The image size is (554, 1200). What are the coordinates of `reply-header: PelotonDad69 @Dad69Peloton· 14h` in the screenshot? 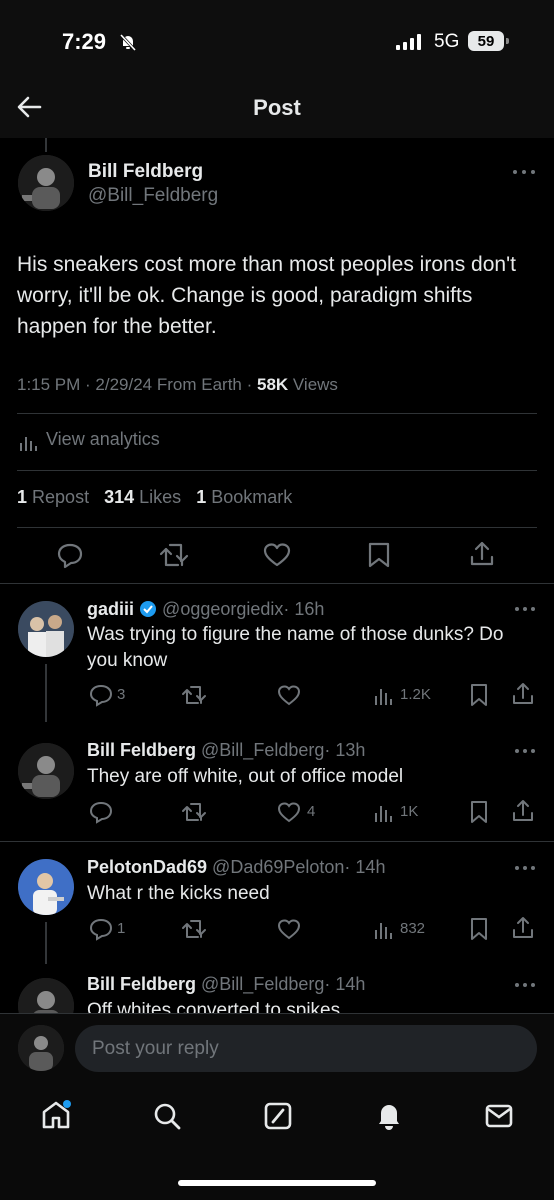 It's located at (236, 867).